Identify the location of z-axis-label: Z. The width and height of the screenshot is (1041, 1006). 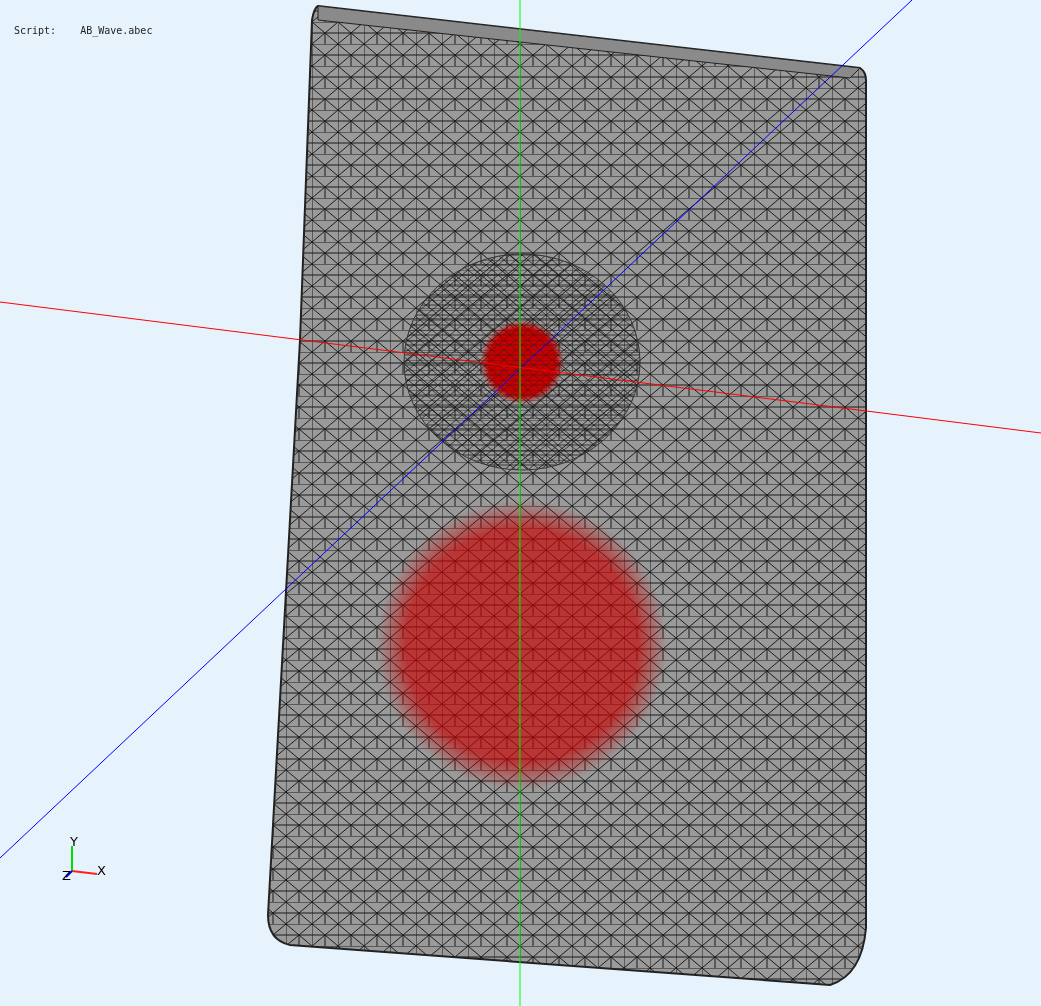
(66, 875).